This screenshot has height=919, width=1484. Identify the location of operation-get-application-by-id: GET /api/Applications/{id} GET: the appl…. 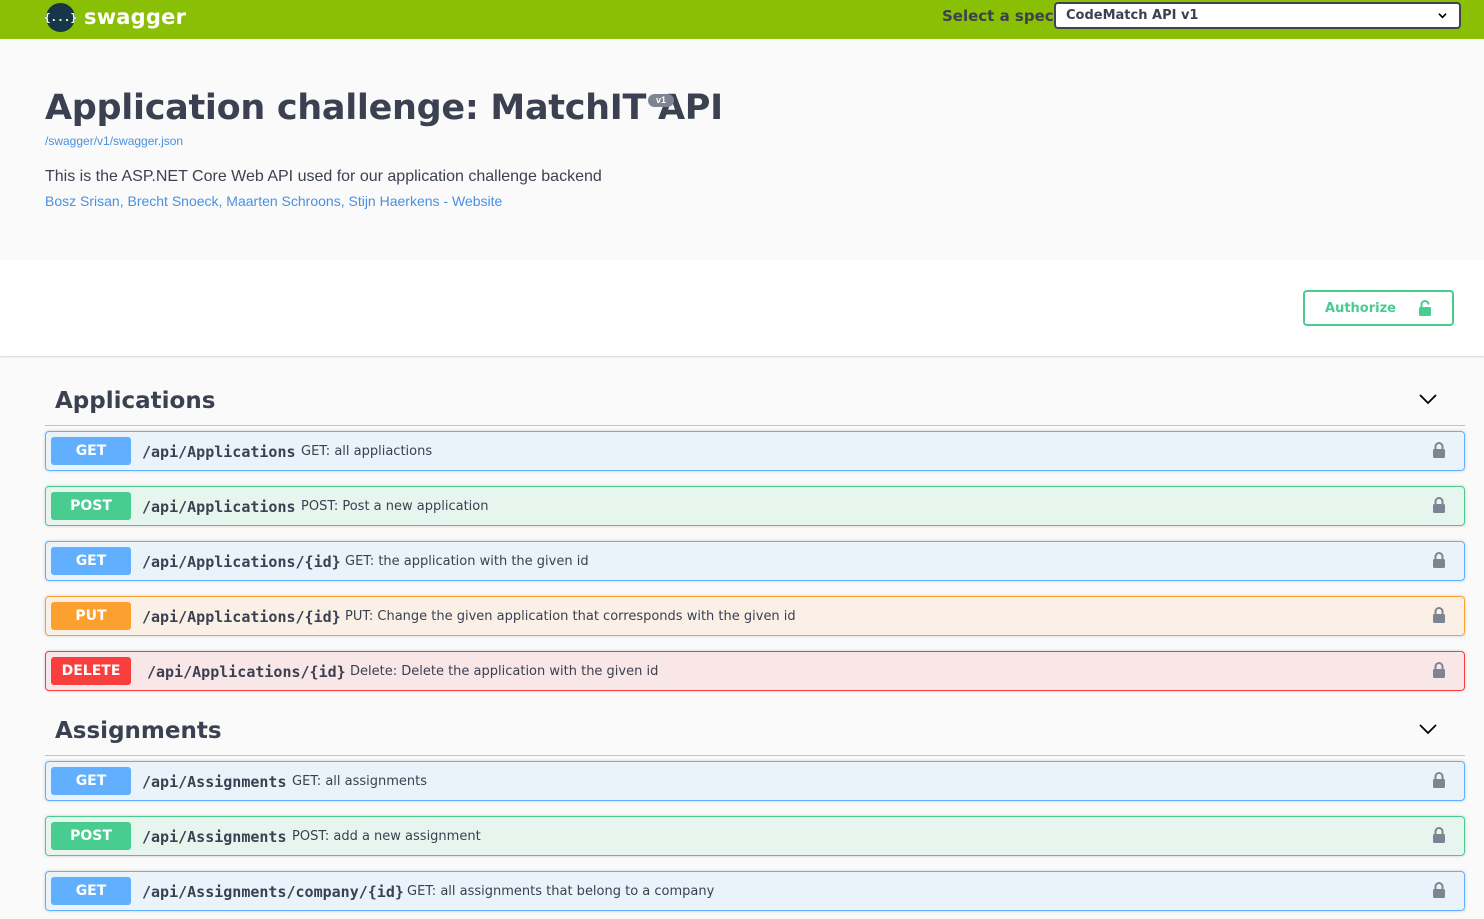
(755, 561).